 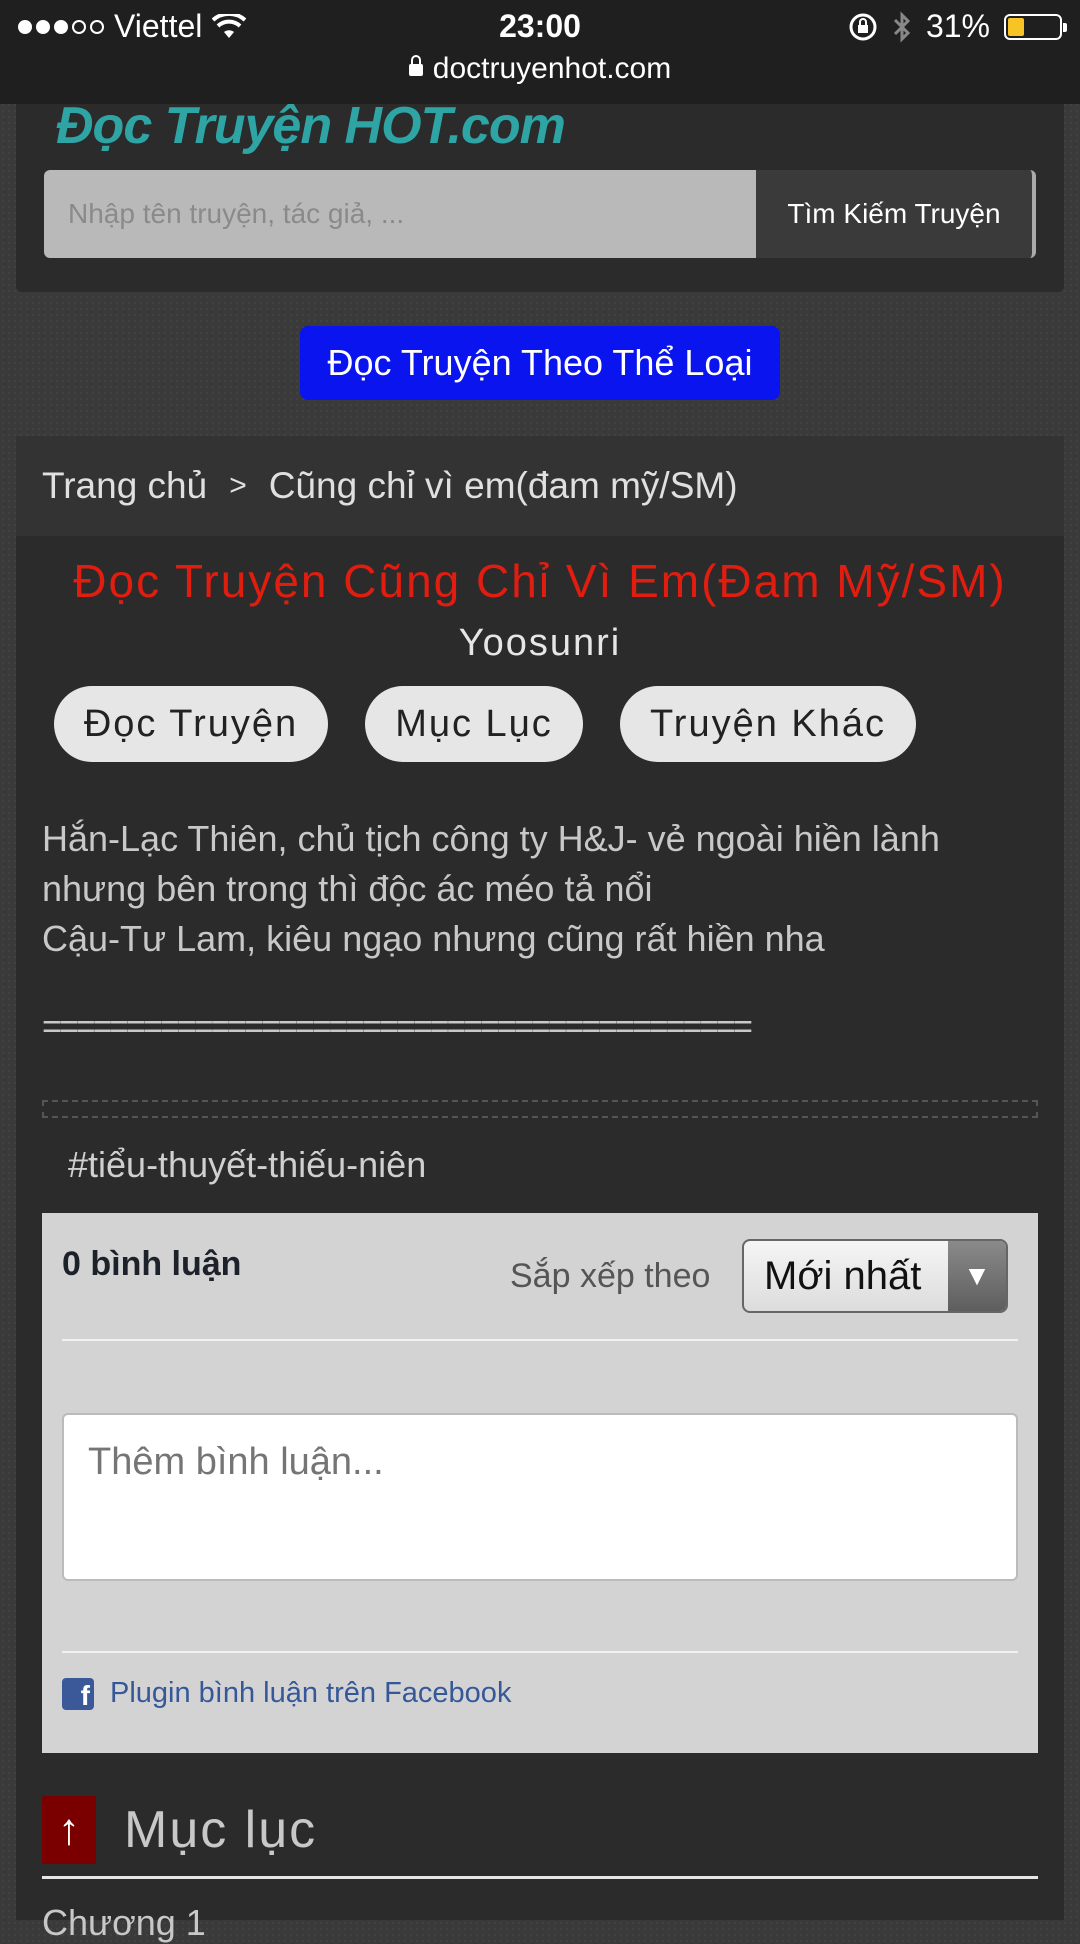 I want to click on site-logo: Đọc Truyện HOT.com, so click(x=311, y=126).